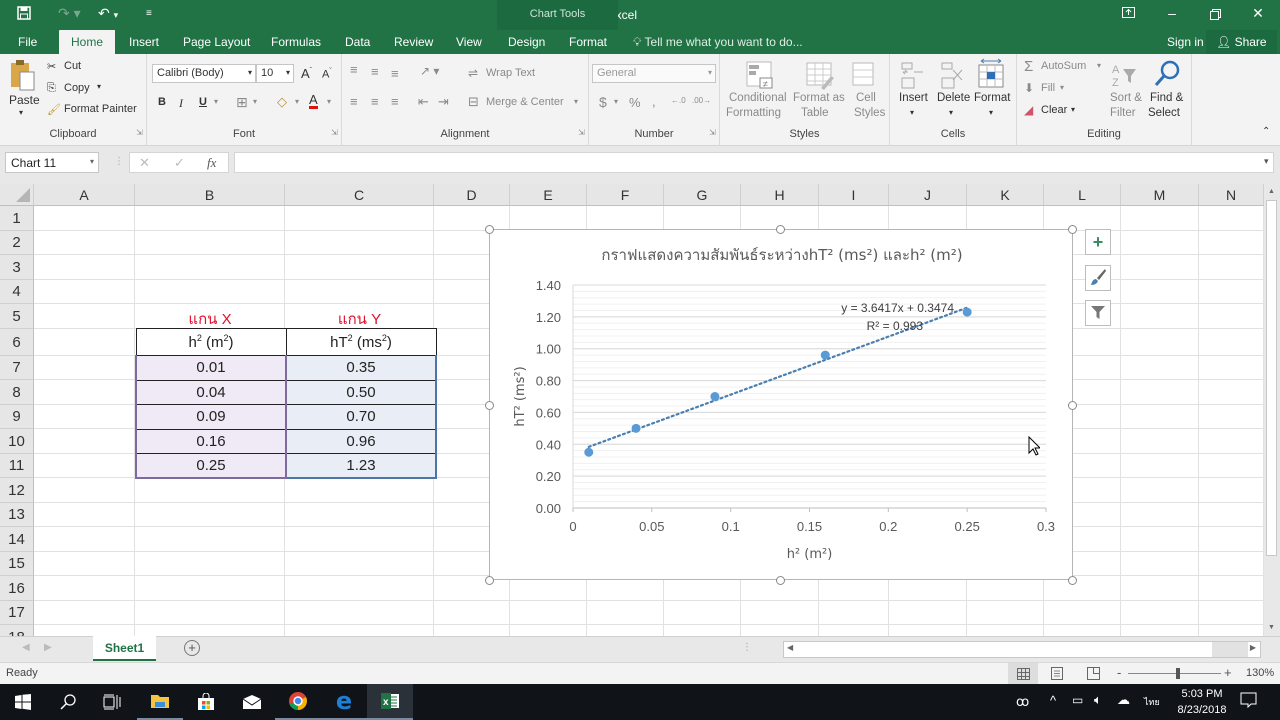  I want to click on tab-format: Format, so click(588, 42).